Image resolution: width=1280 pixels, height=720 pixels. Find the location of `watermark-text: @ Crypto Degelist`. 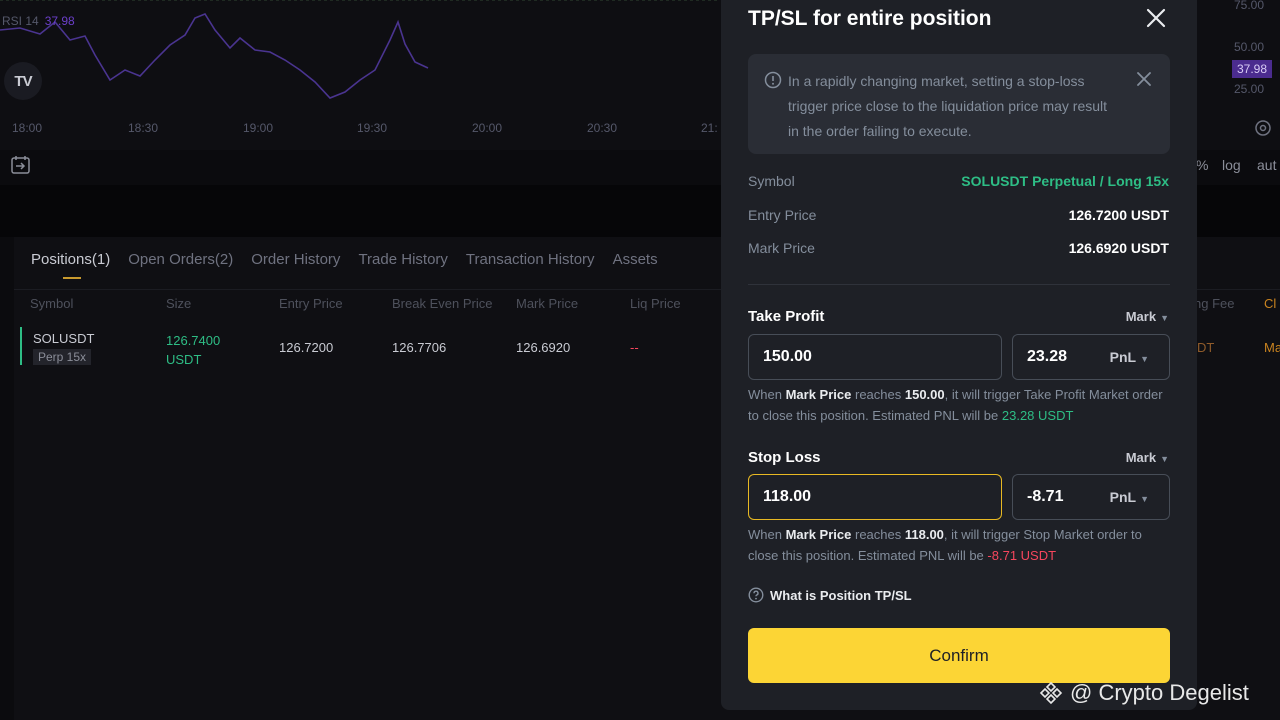

watermark-text: @ Crypto Degelist is located at coordinates (1159, 692).